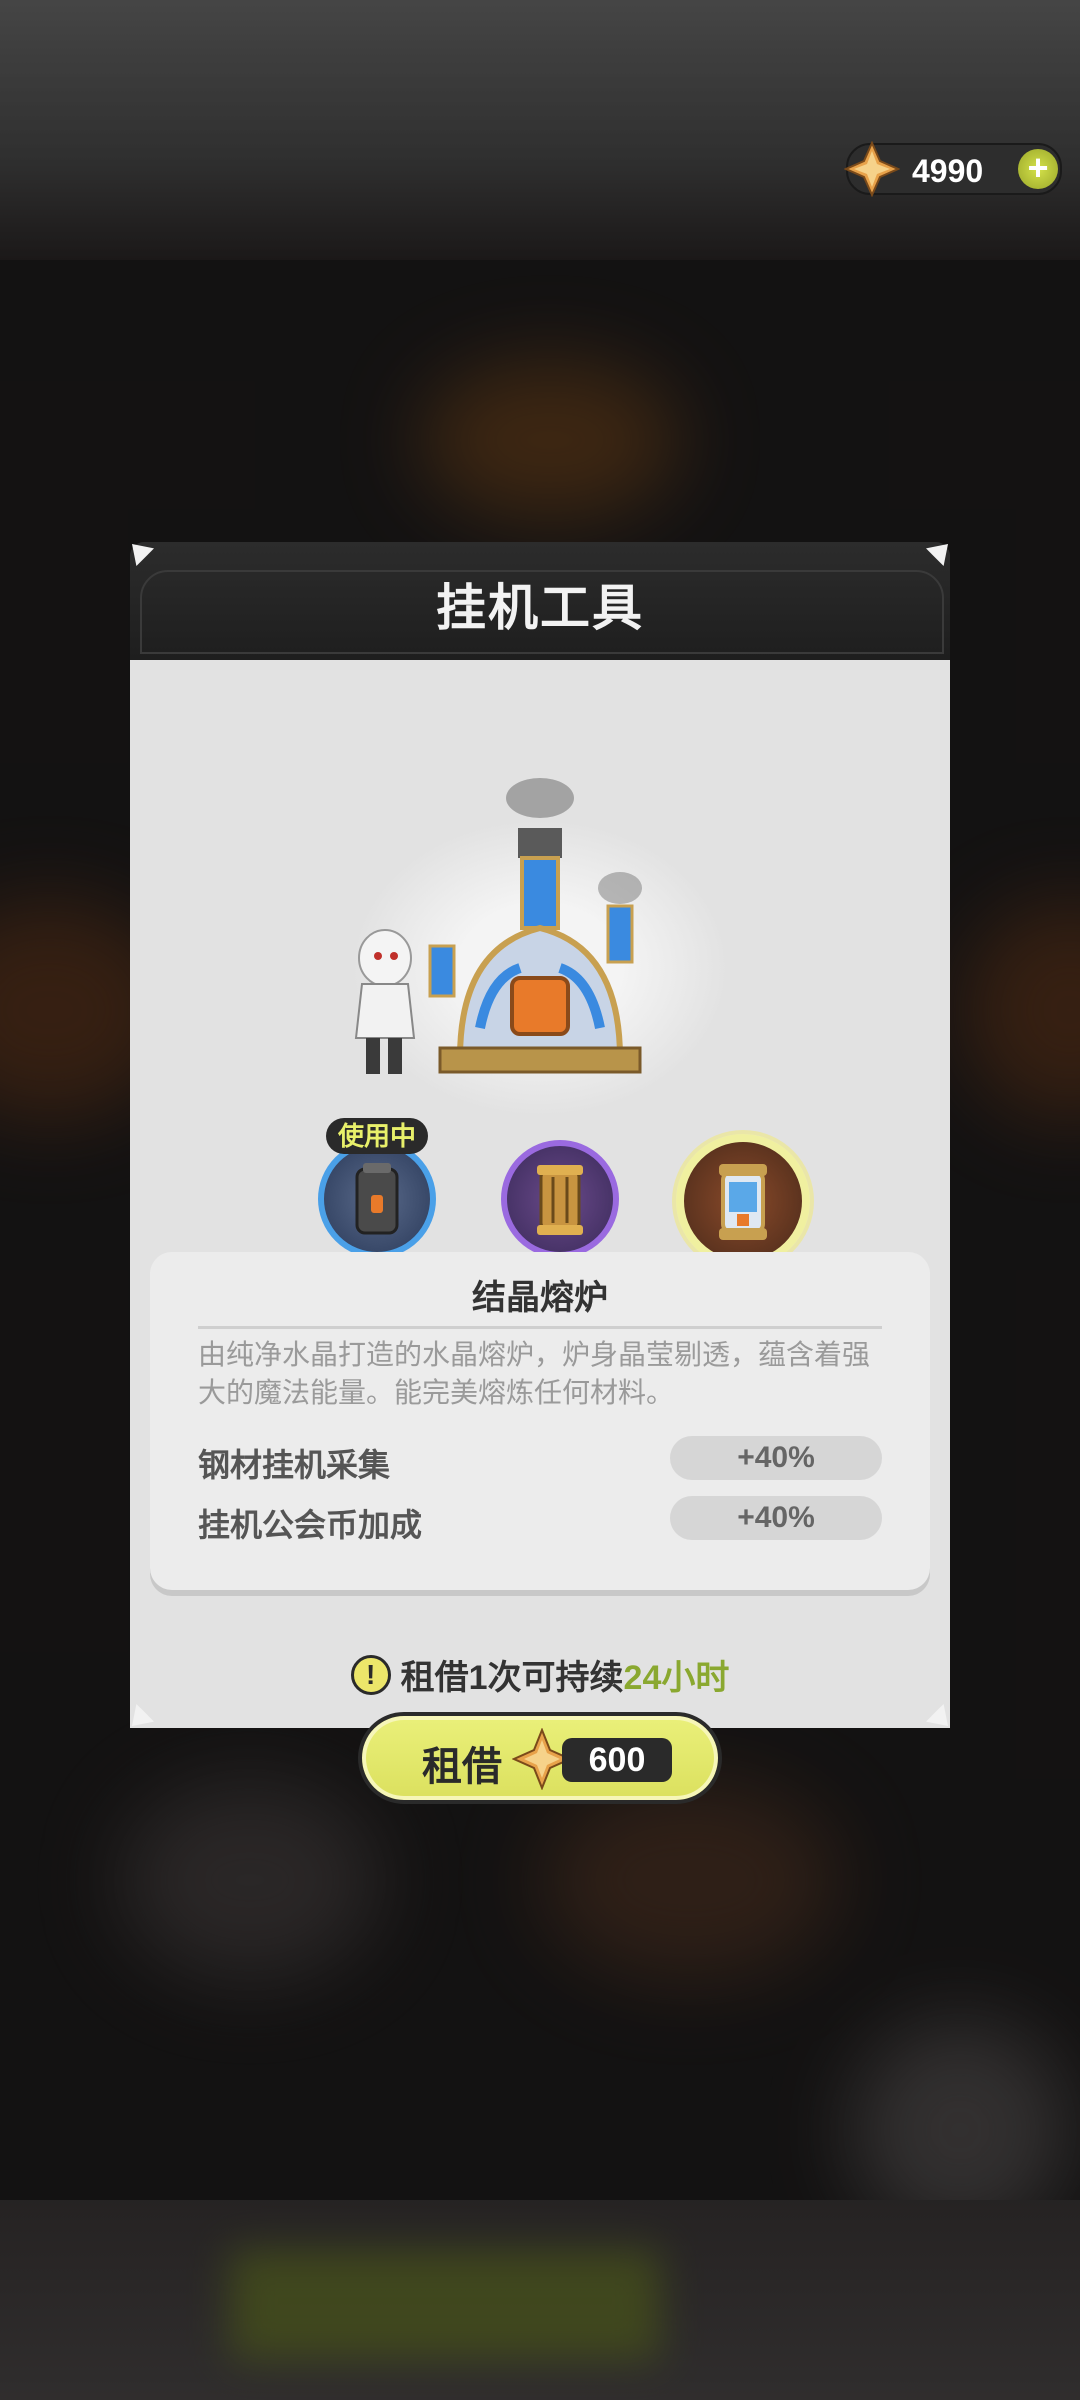  What do you see at coordinates (540, 1519) in the screenshot?
I see `stat-row: 挂机公会币加成 +40%` at bounding box center [540, 1519].